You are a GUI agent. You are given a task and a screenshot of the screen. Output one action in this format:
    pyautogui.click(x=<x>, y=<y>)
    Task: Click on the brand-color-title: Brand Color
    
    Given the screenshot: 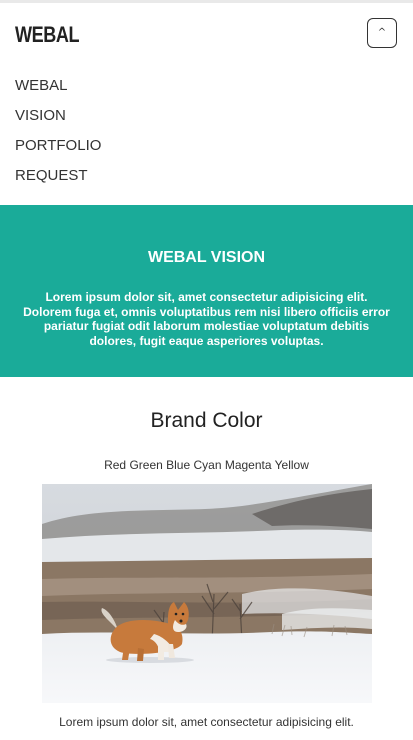 What is the action you would take?
    pyautogui.click(x=206, y=420)
    